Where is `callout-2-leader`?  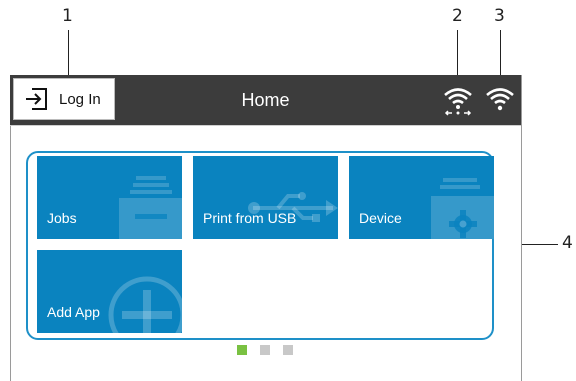
callout-2-leader is located at coordinates (457, 55).